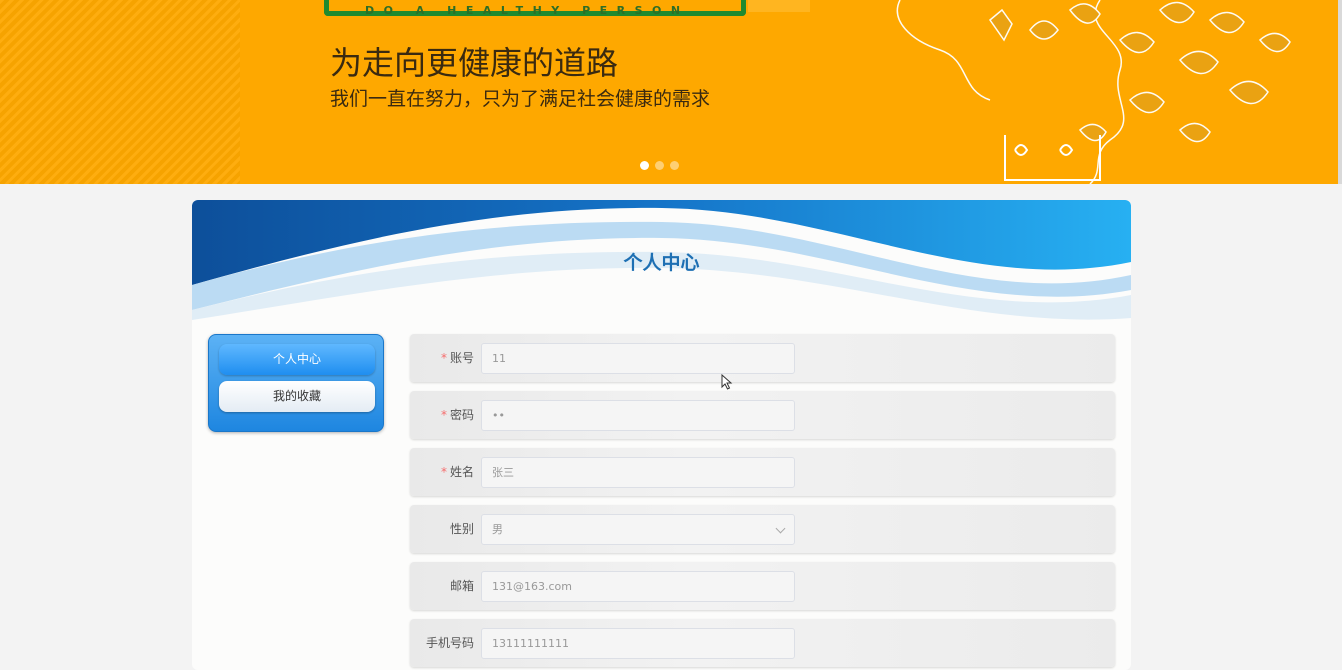 The image size is (1342, 670). I want to click on sidebar-menu: 个人中心 我的收藏, so click(296, 383).